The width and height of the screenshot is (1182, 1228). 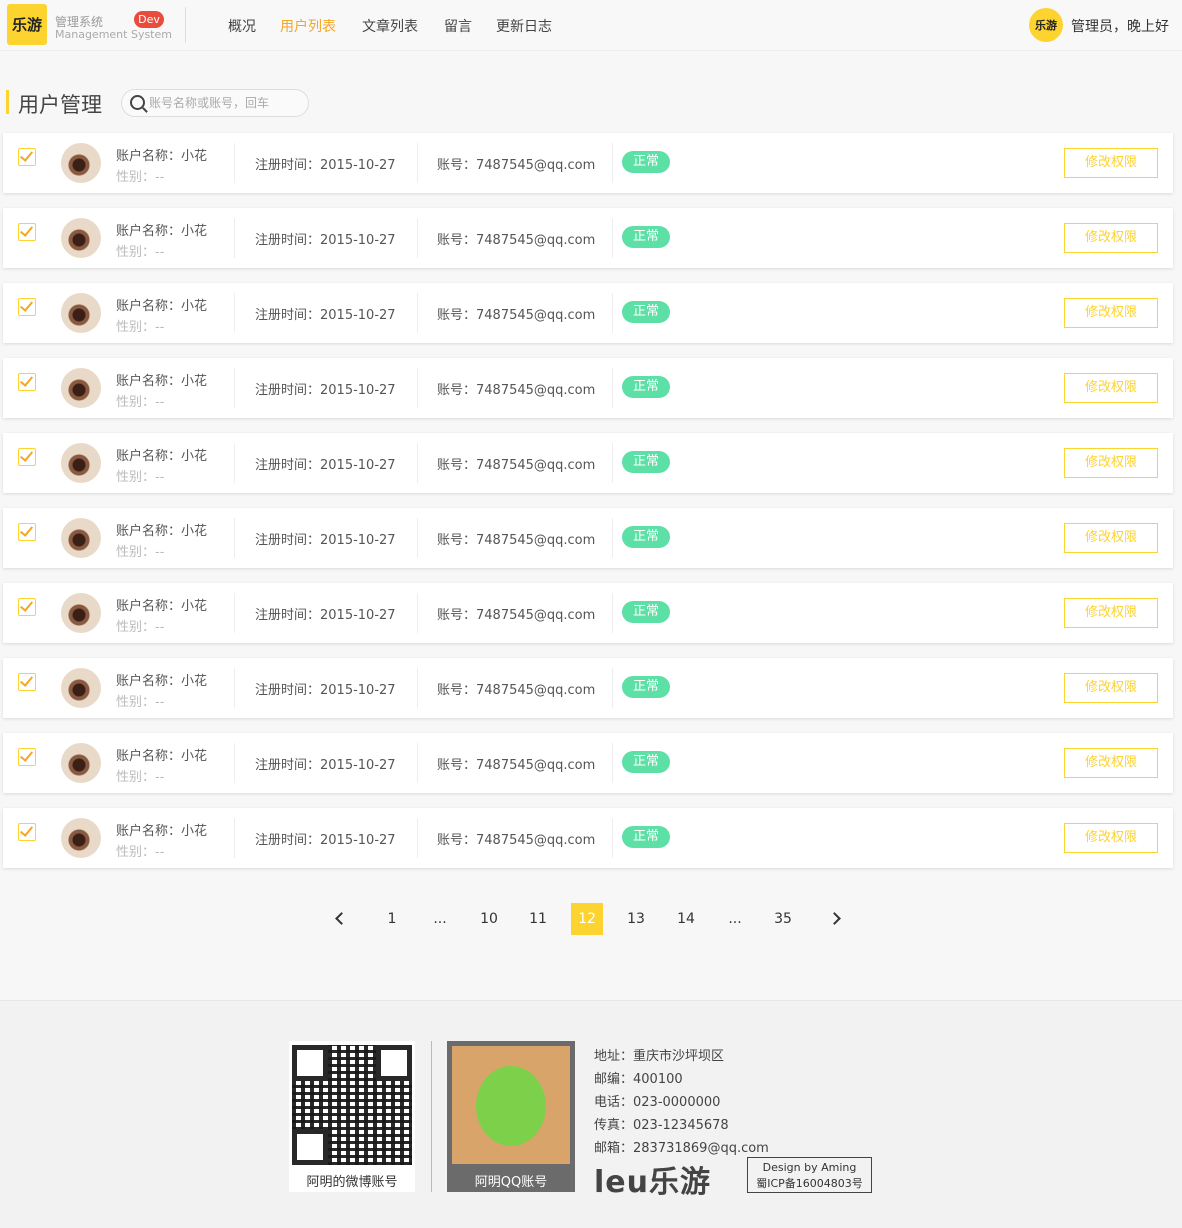 What do you see at coordinates (392, 919) in the screenshot?
I see `page-number: 1` at bounding box center [392, 919].